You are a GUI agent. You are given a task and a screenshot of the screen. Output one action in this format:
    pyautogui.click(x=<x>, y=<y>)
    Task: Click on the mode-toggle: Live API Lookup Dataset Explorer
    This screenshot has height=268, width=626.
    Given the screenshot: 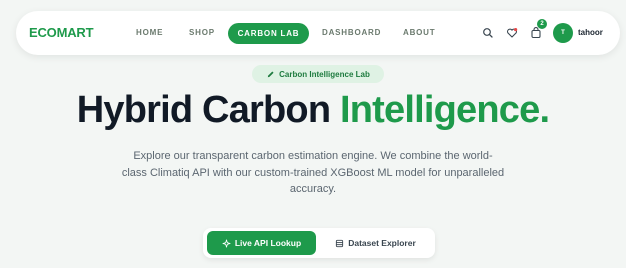 What is the action you would take?
    pyautogui.click(x=319, y=243)
    